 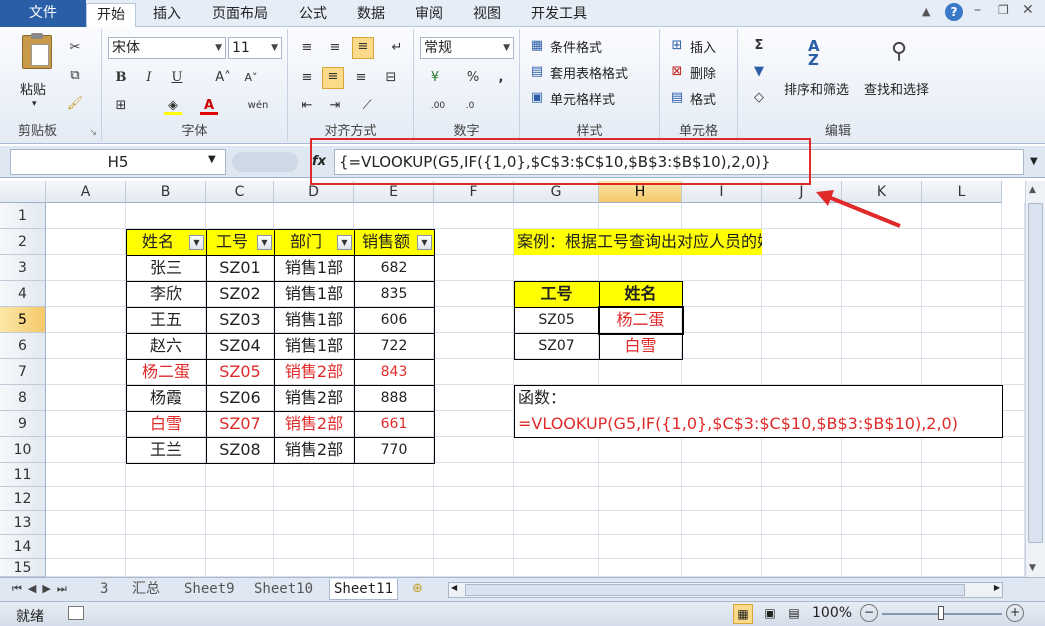 What do you see at coordinates (743, 614) in the screenshot?
I see `normal-view-icon: ▦` at bounding box center [743, 614].